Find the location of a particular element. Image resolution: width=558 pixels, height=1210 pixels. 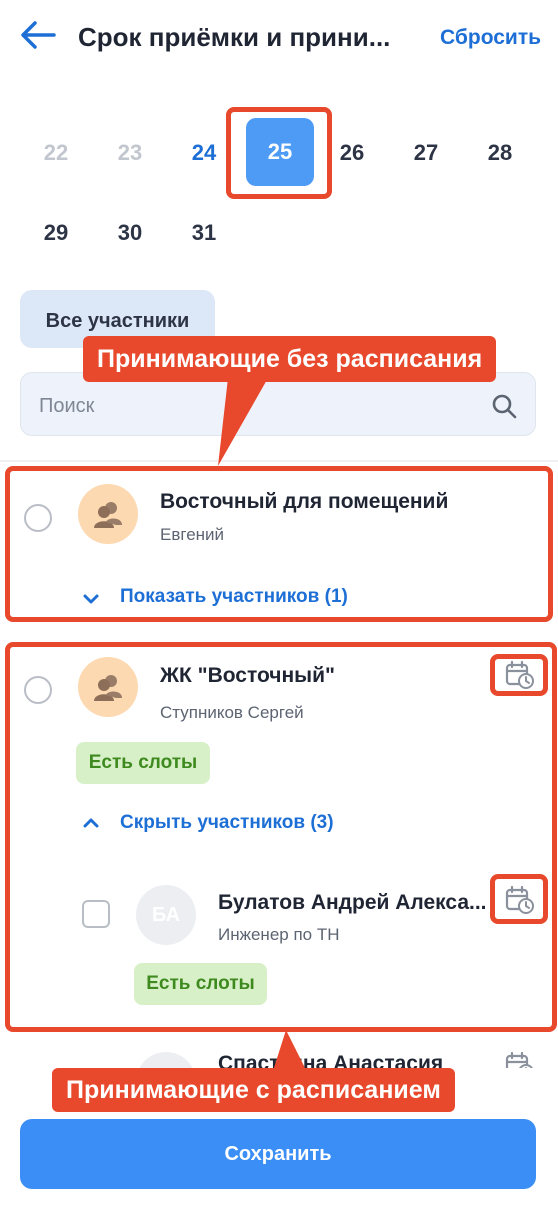

show-participants-toggle: Показать участников (1) is located at coordinates (240, 599).